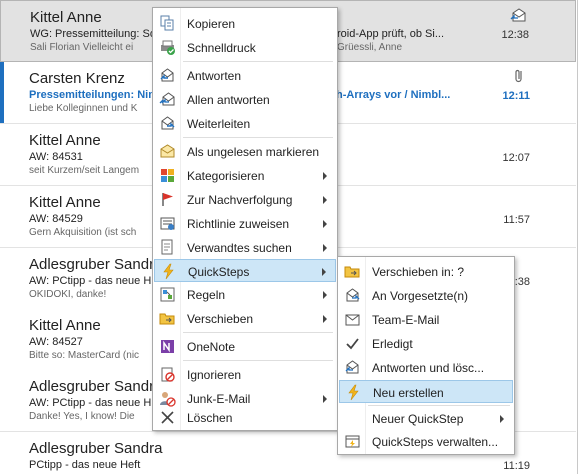  What do you see at coordinates (426, 343) in the screenshot?
I see `submenu-item-erledigt: Erledigt` at bounding box center [426, 343].